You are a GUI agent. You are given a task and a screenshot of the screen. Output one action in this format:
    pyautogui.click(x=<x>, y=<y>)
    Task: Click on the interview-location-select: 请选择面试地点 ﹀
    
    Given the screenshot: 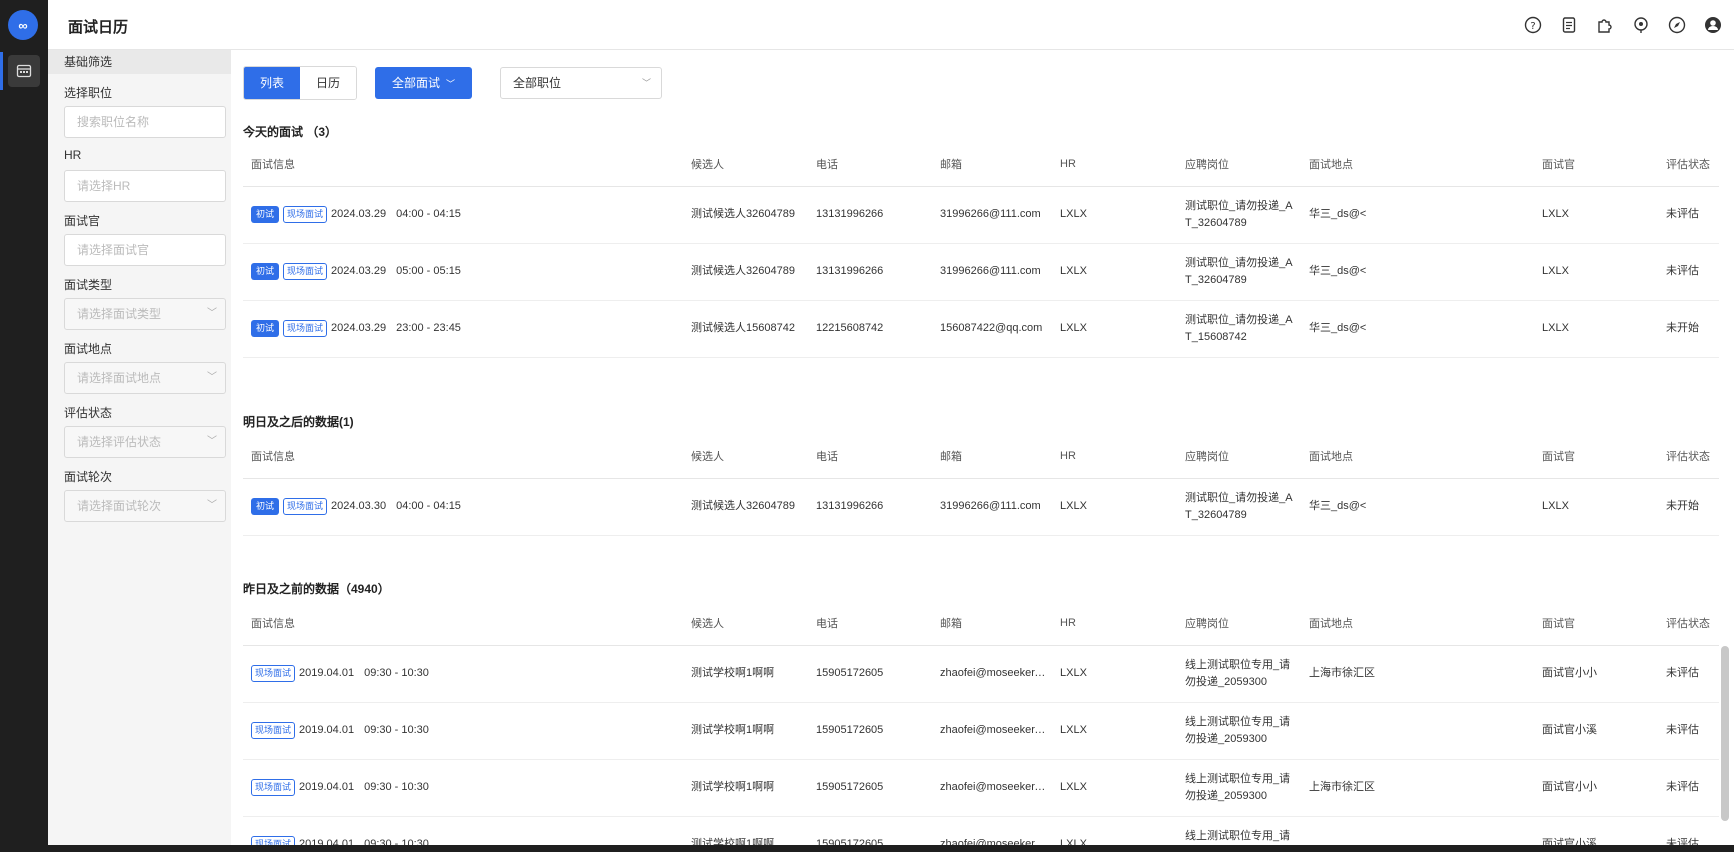 What is the action you would take?
    pyautogui.click(x=145, y=378)
    